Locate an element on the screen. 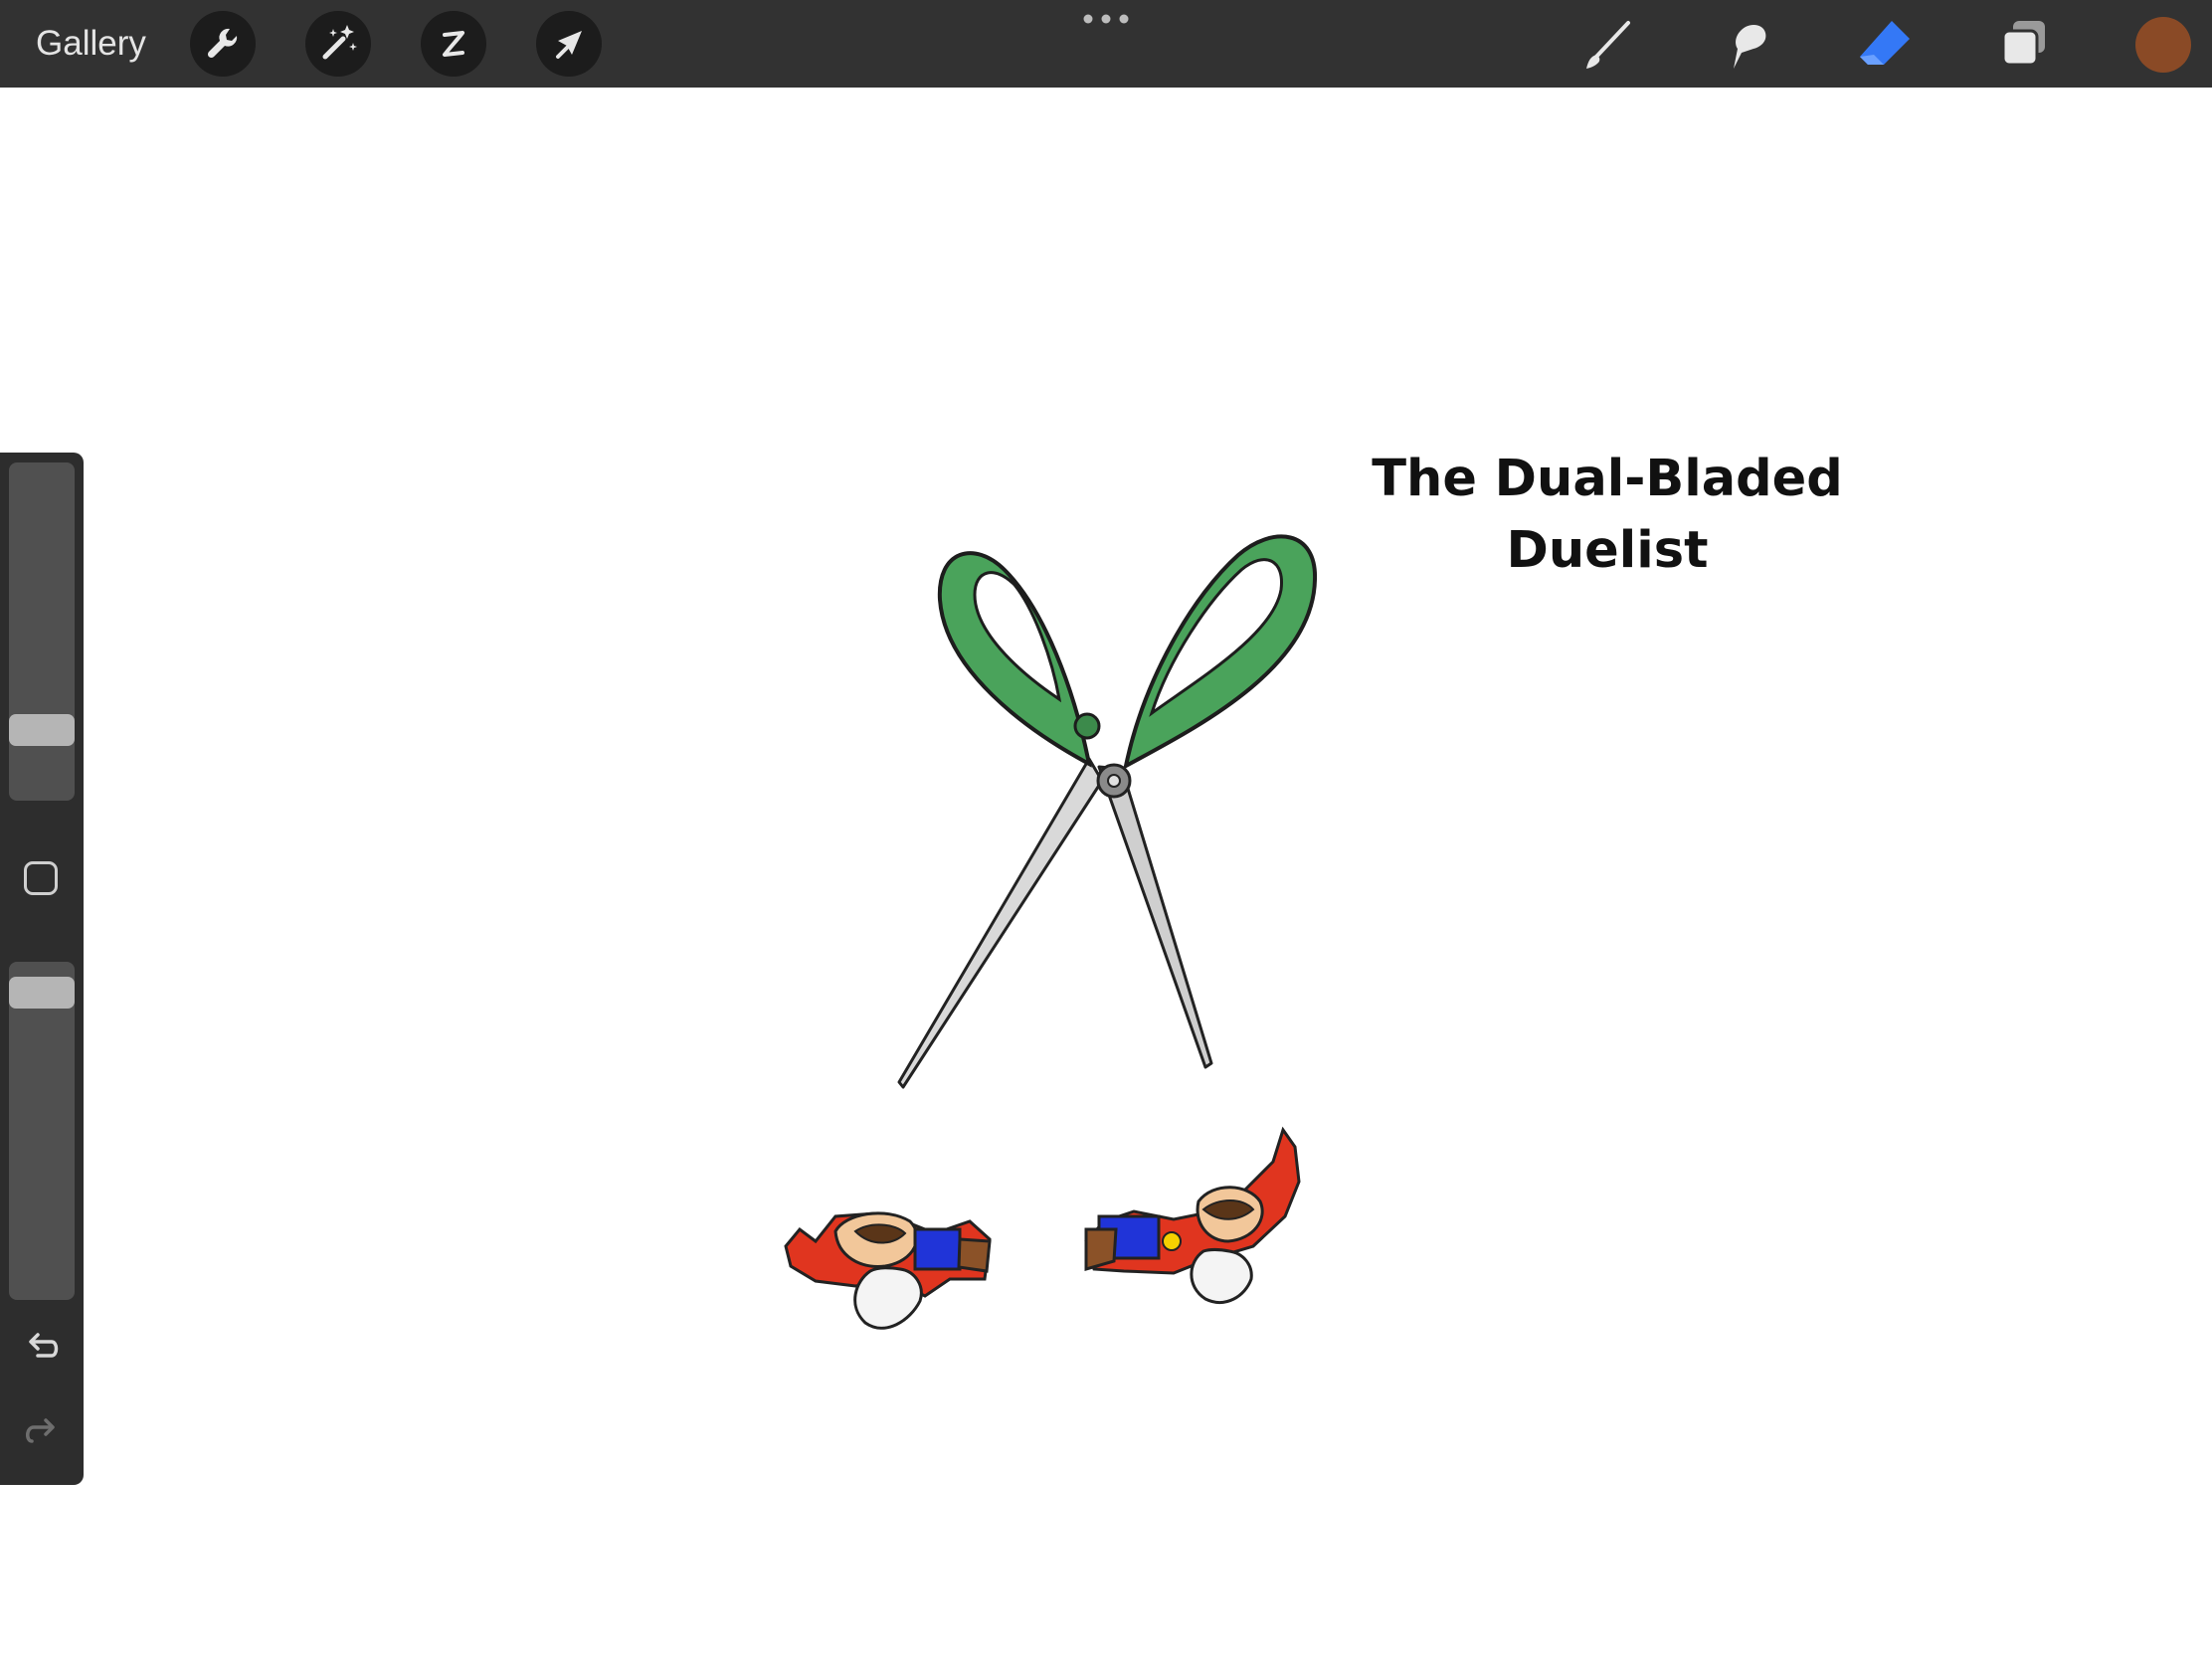 The image size is (2212, 1659). eraser-tool-button is located at coordinates (1885, 44).